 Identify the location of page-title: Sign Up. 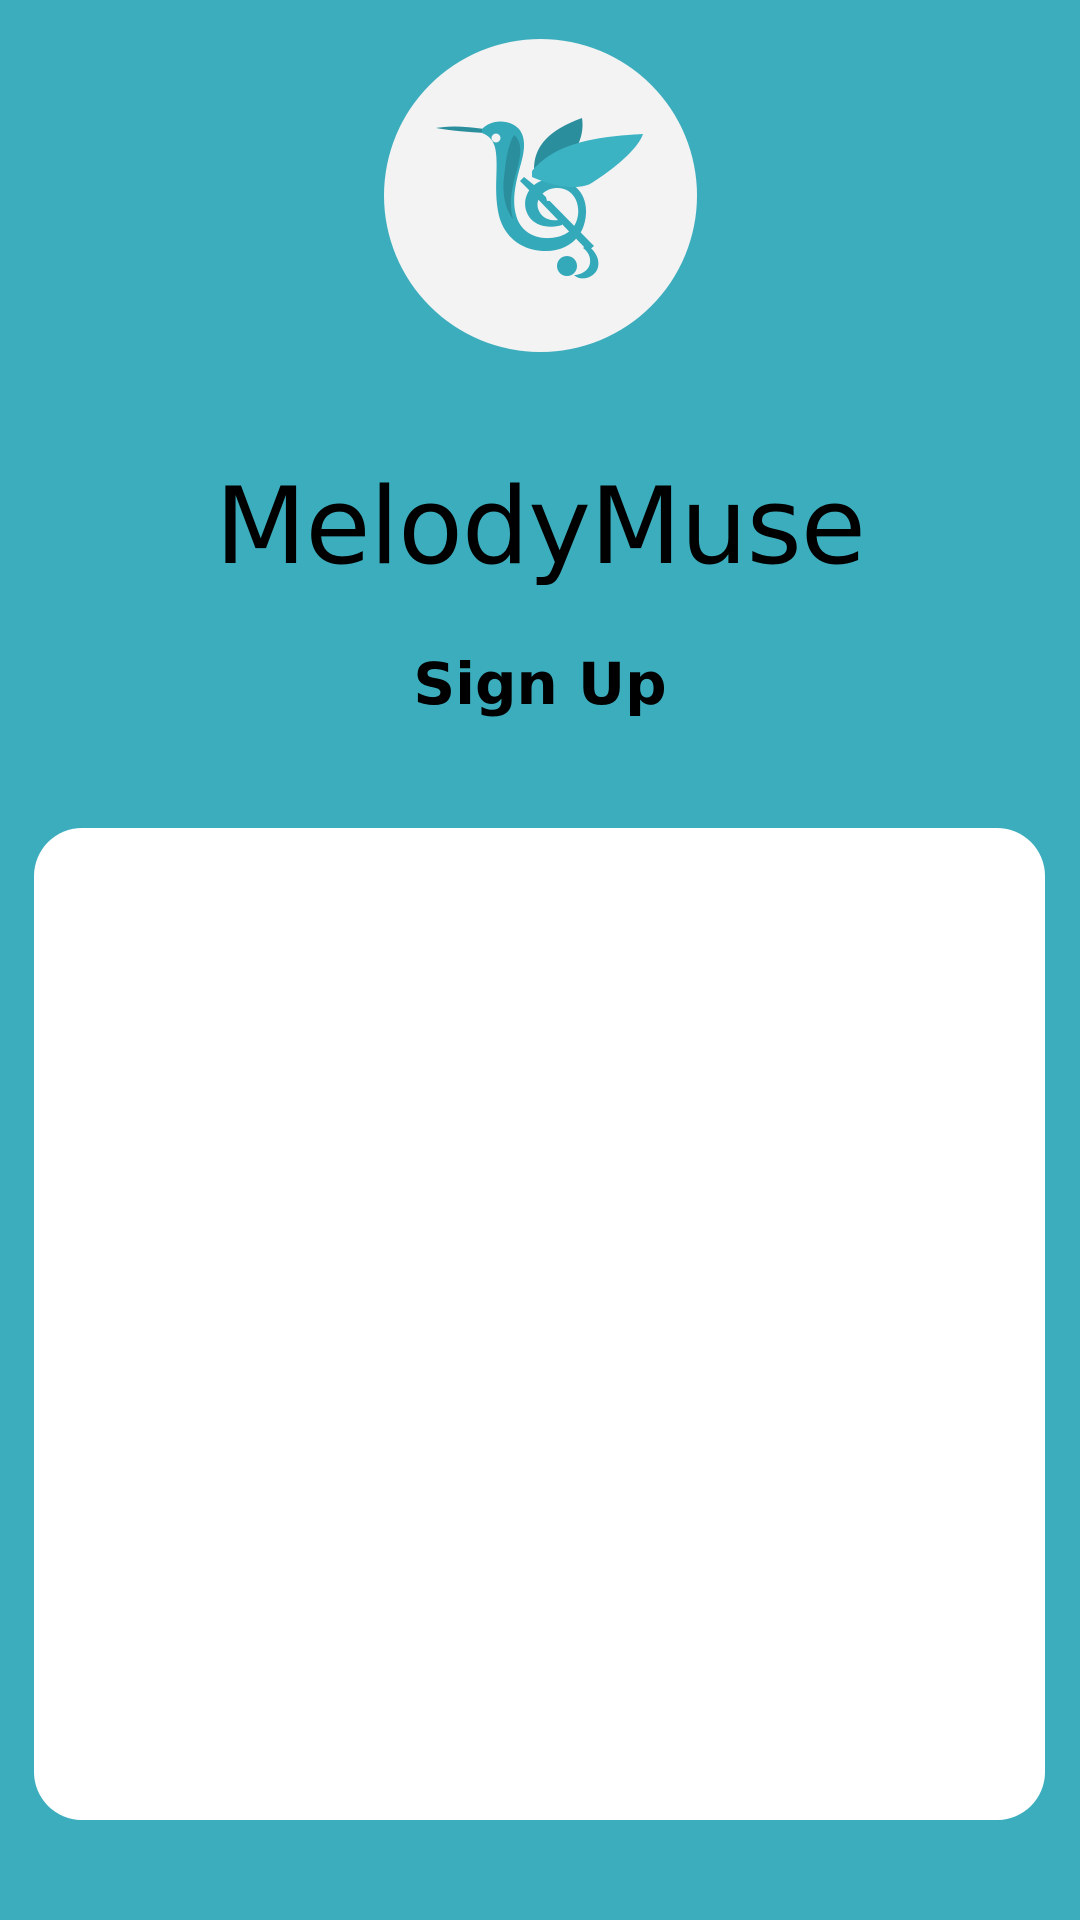
(540, 684).